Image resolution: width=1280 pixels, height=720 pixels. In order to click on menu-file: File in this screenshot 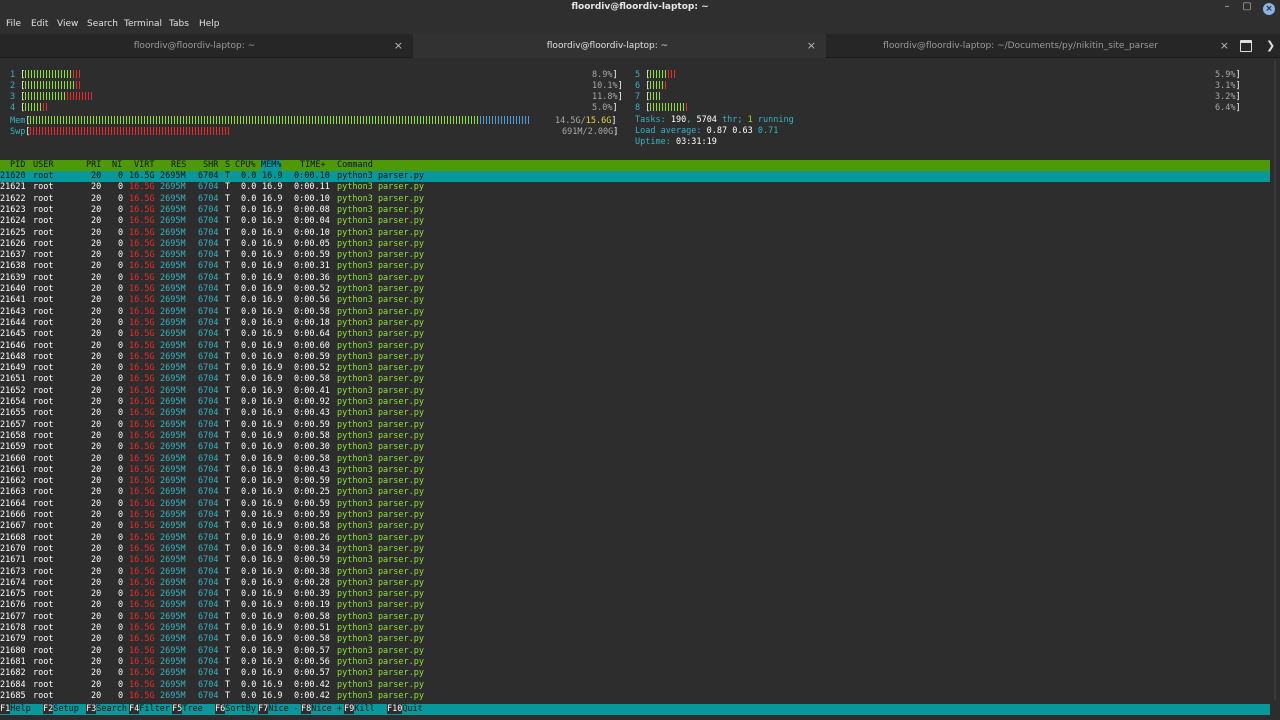, I will do `click(13, 24)`.